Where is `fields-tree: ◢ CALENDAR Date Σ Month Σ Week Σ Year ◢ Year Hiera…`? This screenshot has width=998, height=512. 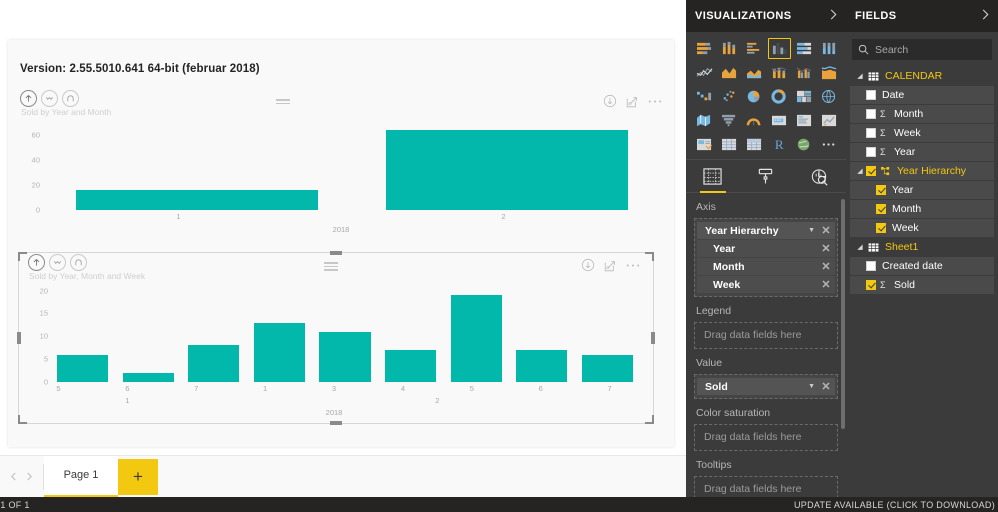
fields-tree: ◢ CALENDAR Date Σ Month Σ Week Σ Year ◢ Year Hiera… is located at coordinates (922, 179).